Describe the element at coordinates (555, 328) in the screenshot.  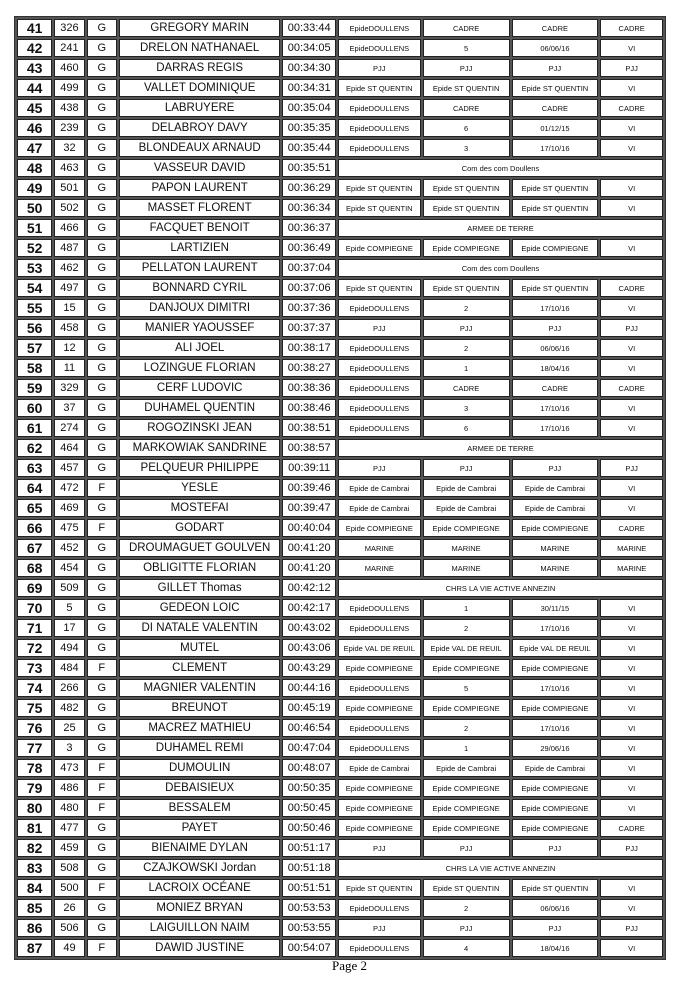
I see `date: PJJ` at that location.